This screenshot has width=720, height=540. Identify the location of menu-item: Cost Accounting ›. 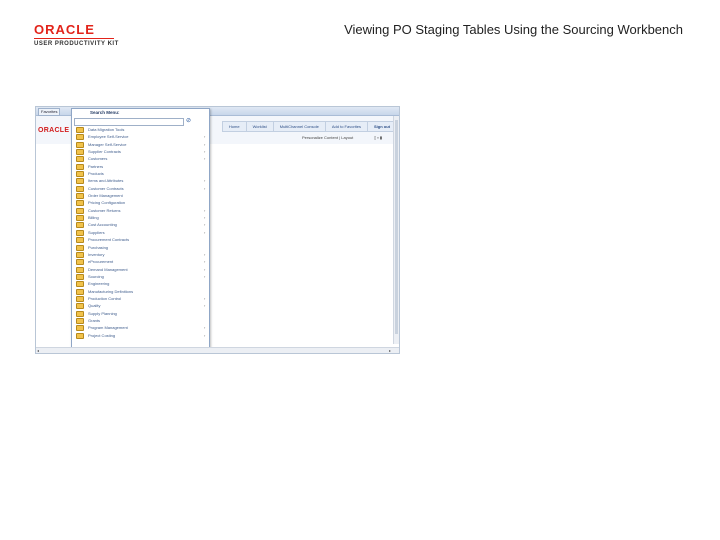
(140, 225).